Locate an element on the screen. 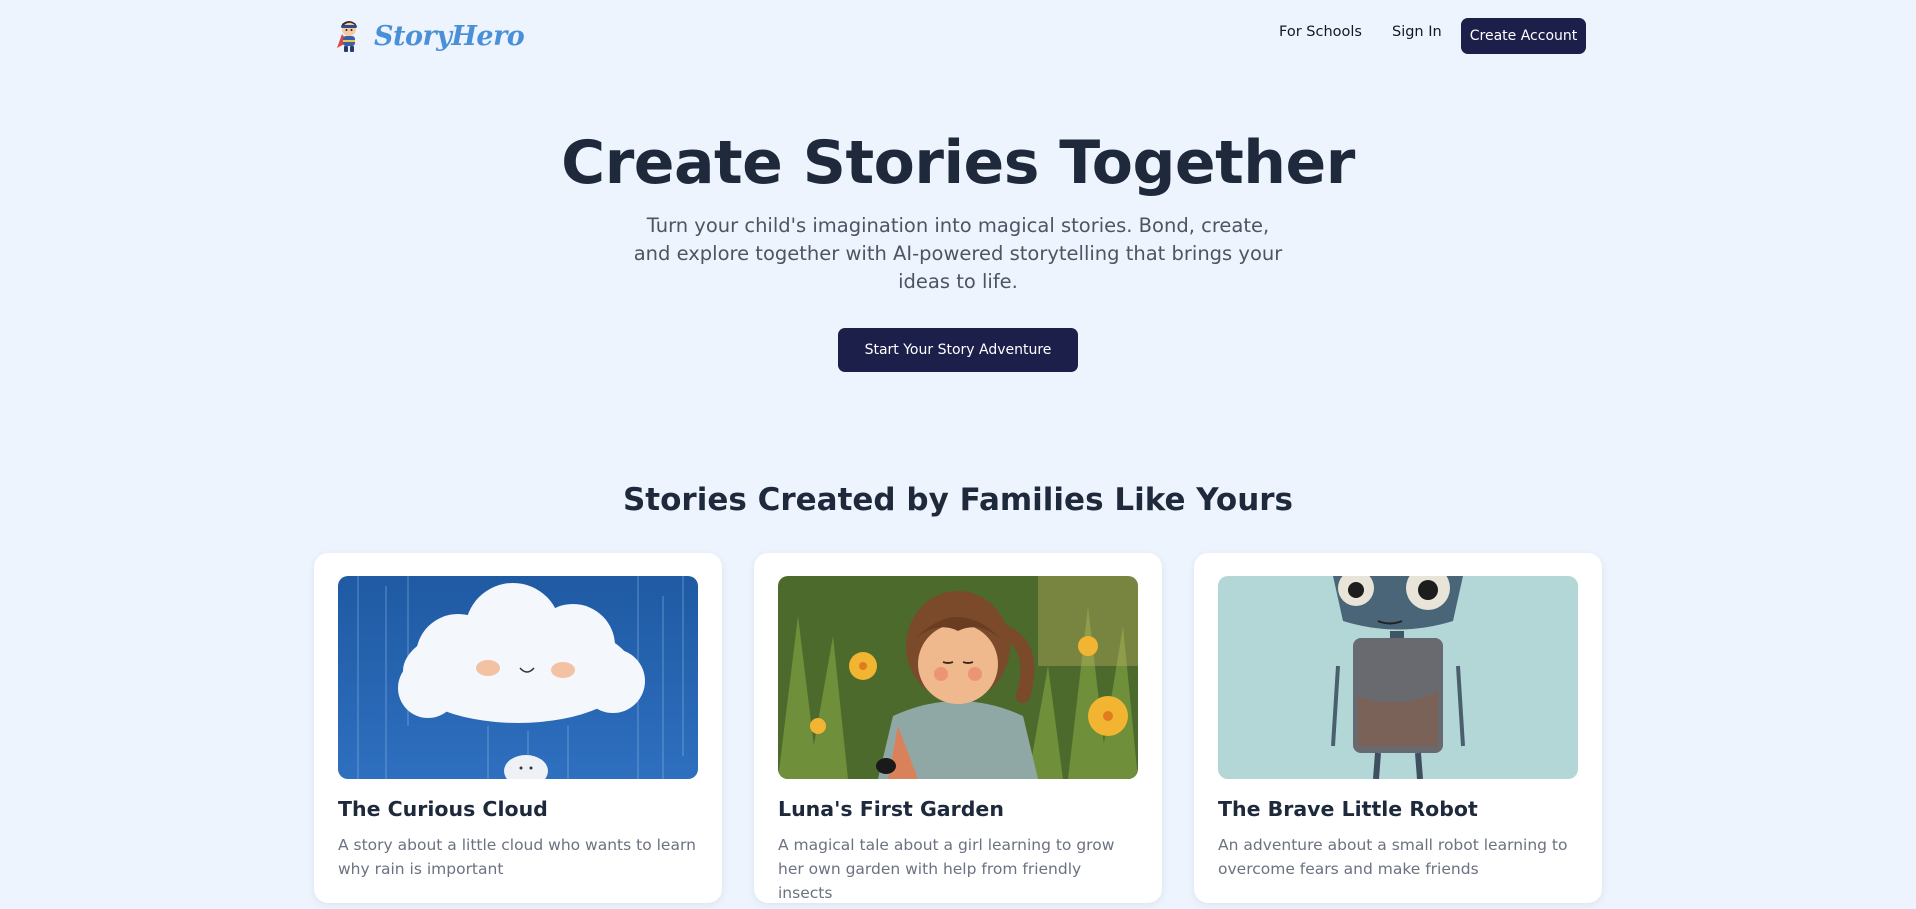 Image resolution: width=1916 pixels, height=909 pixels. brand-name: StoryHero is located at coordinates (449, 36).